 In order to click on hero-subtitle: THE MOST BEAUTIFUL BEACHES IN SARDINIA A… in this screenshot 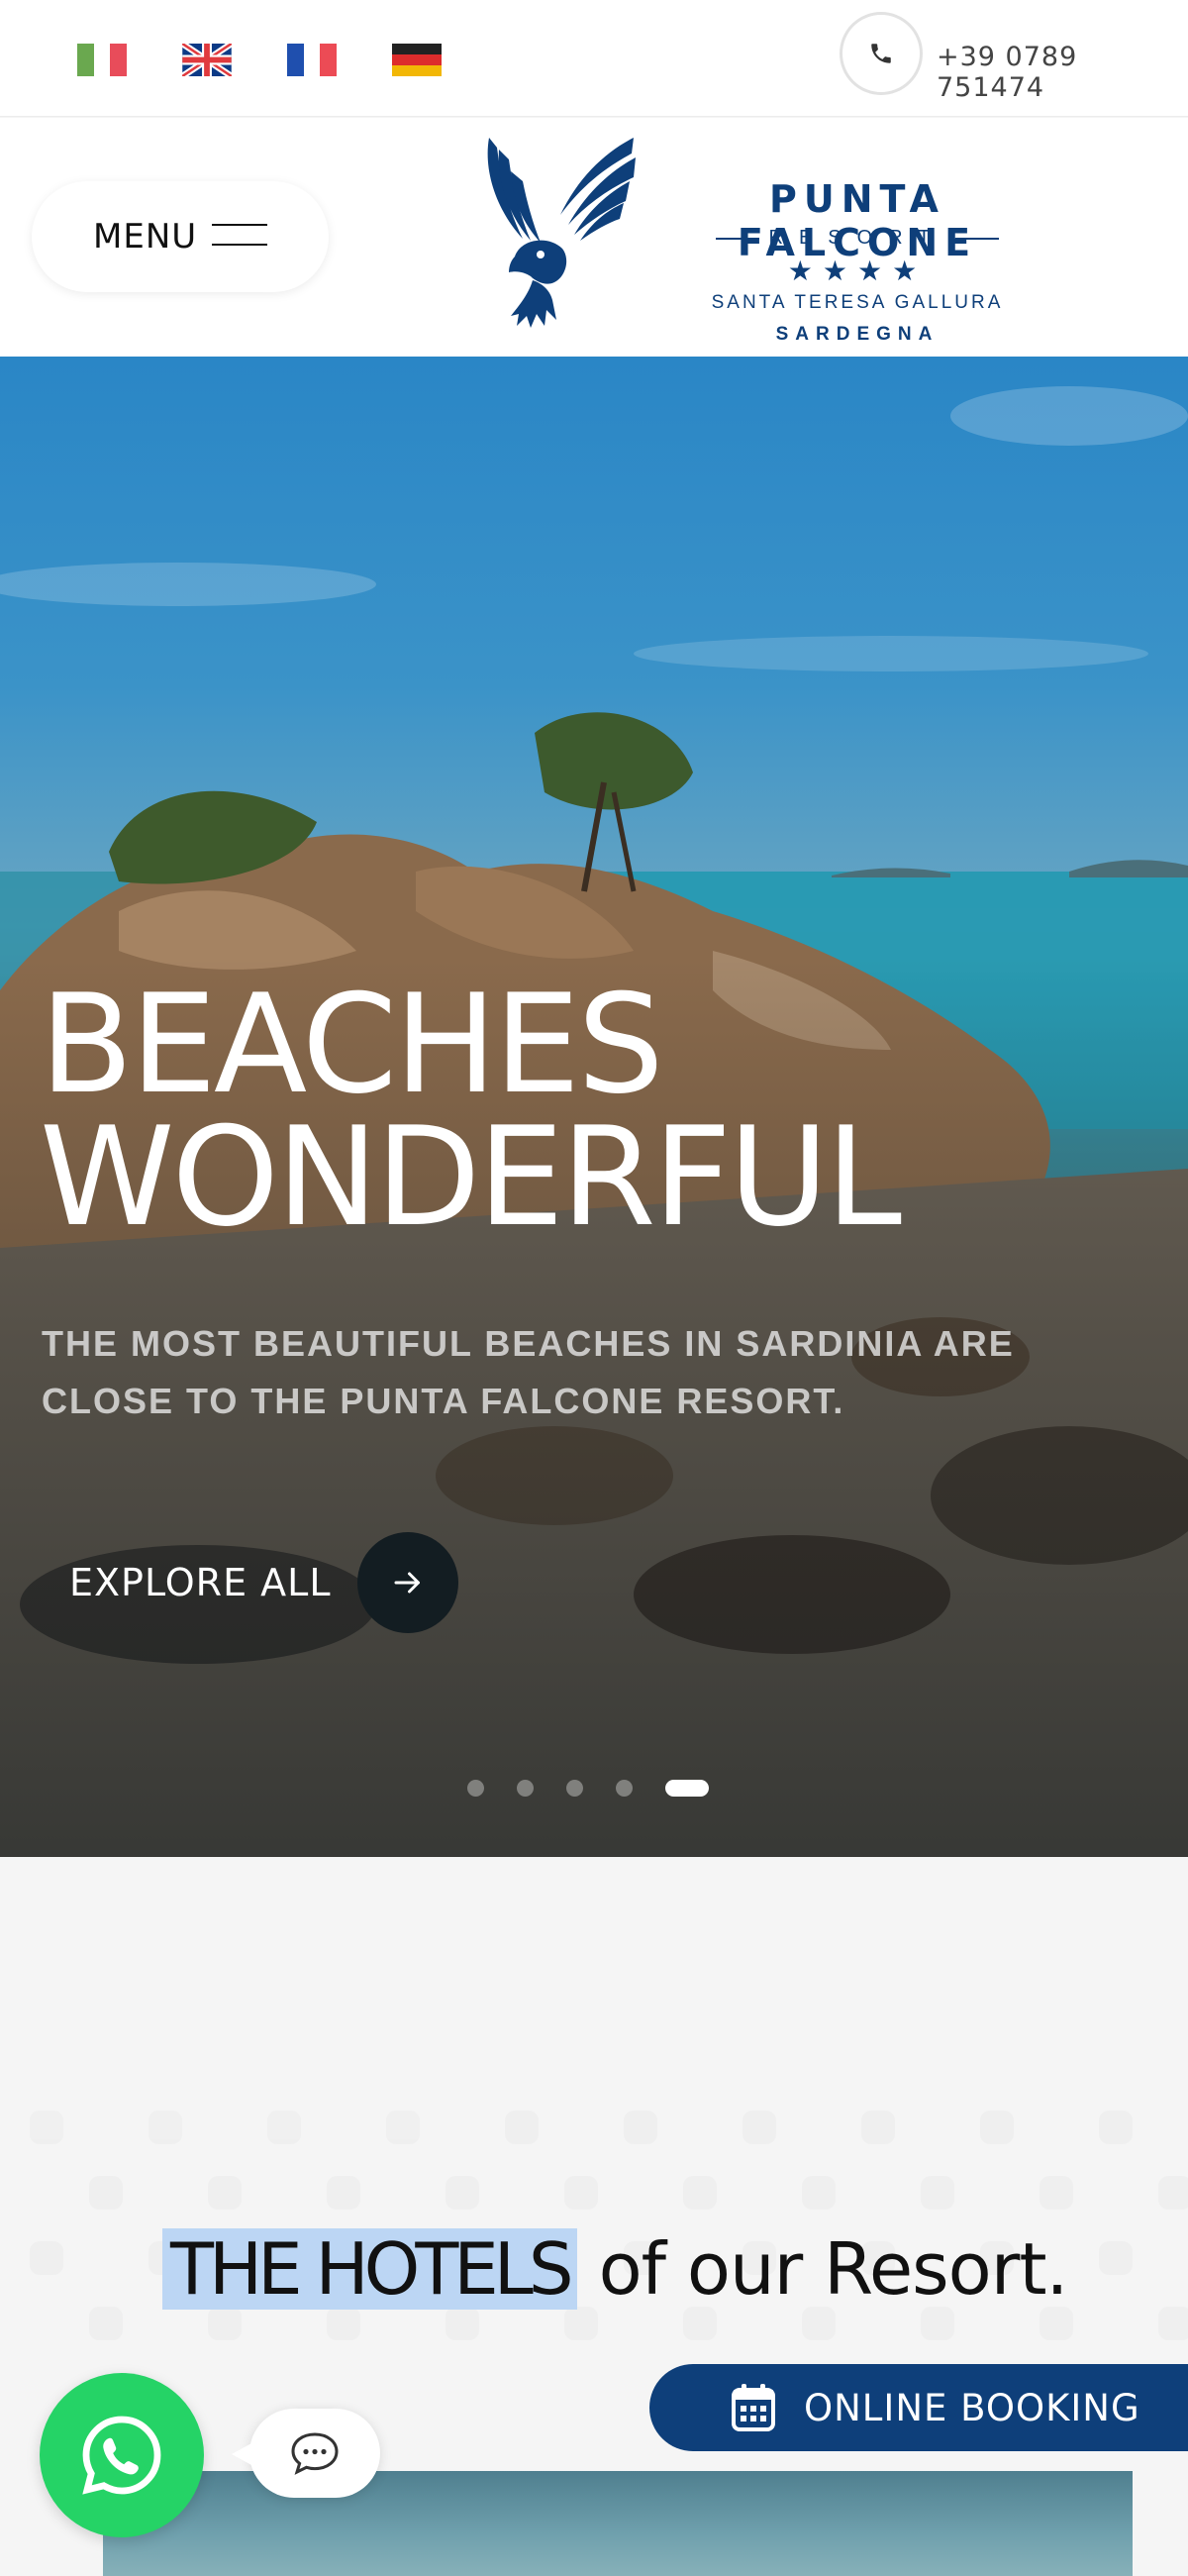, I will do `click(528, 1372)`.